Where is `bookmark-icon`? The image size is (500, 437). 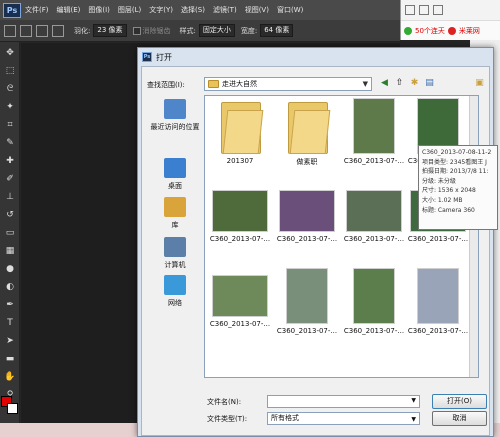 bookmark-icon is located at coordinates (451, 30).